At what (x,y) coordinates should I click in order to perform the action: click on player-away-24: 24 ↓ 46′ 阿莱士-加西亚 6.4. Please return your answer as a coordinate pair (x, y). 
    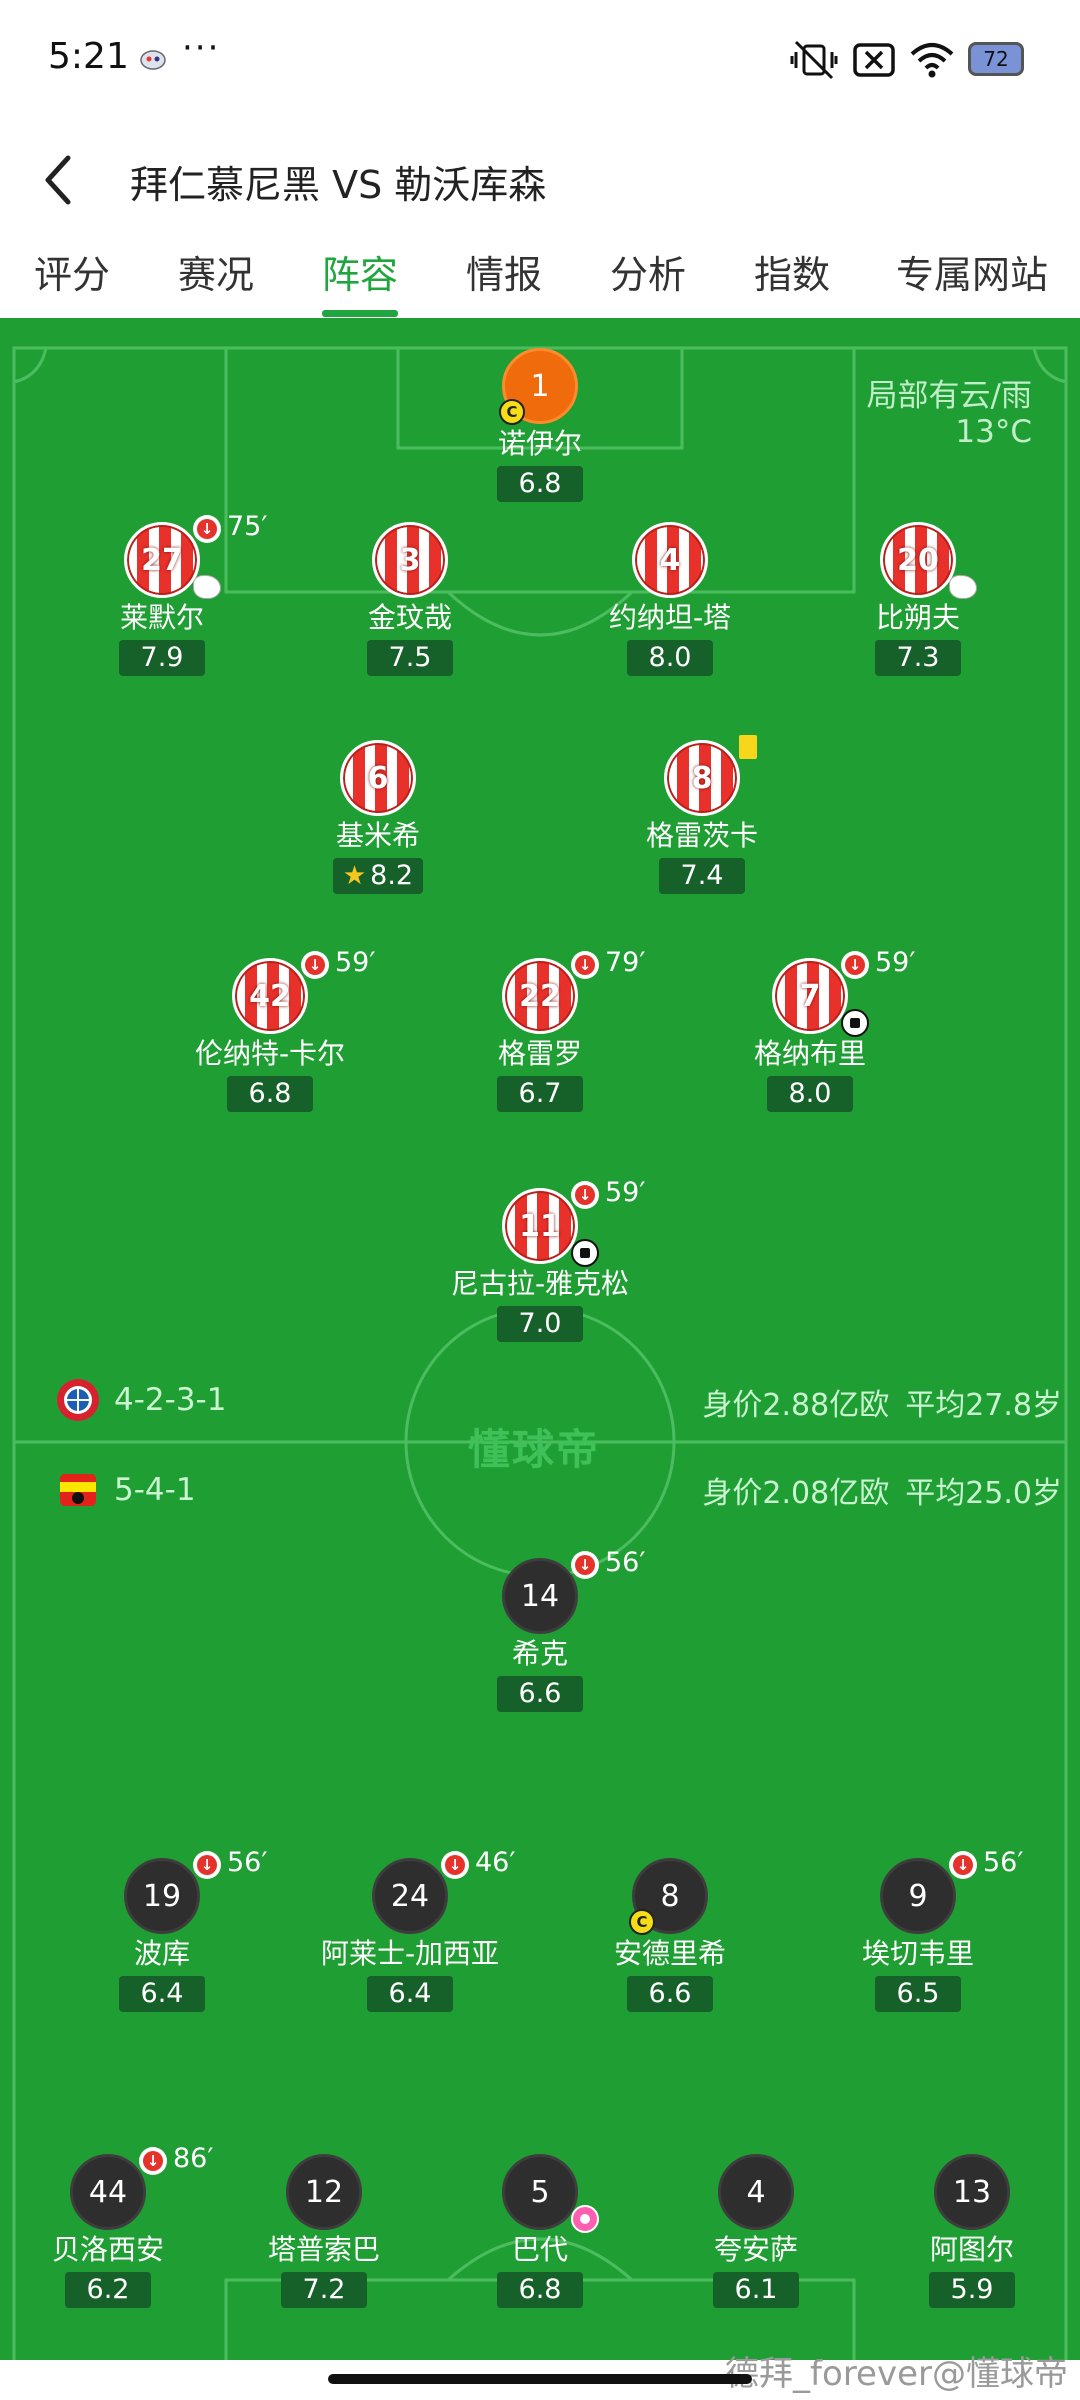
    Looking at the image, I should click on (410, 1929).